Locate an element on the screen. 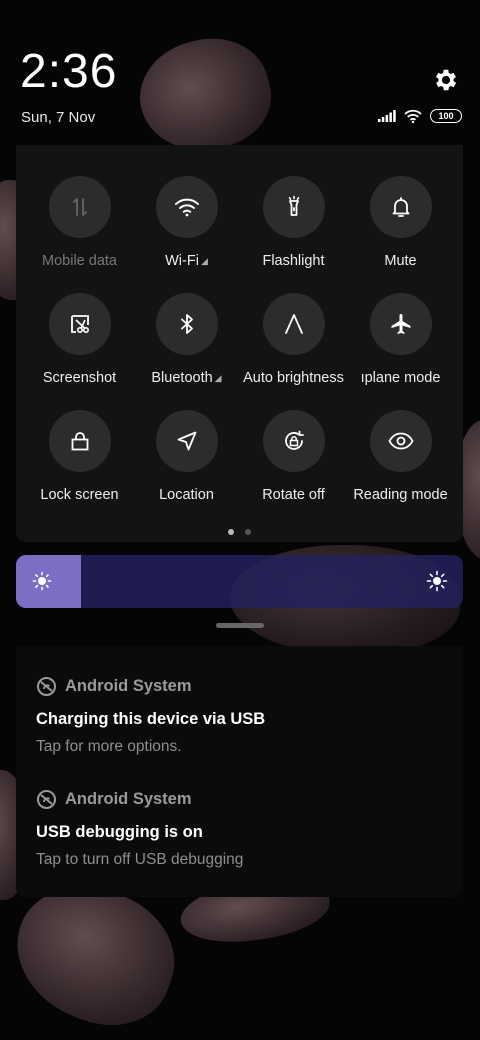  auto-brightness-icon is located at coordinates (293, 324).